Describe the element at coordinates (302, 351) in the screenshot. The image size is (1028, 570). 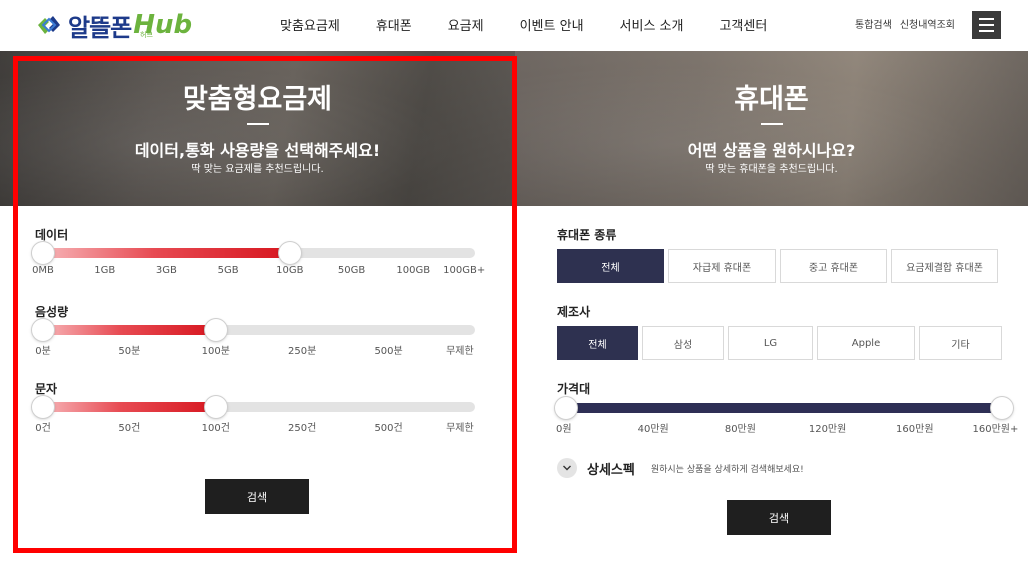
I see `tick-label: 250분` at that location.